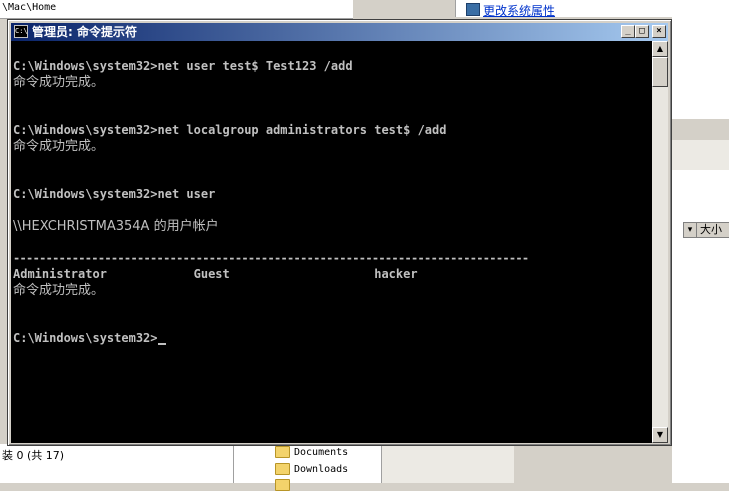  I want to click on explorer-path: \Mac\Home, so click(29, 7).